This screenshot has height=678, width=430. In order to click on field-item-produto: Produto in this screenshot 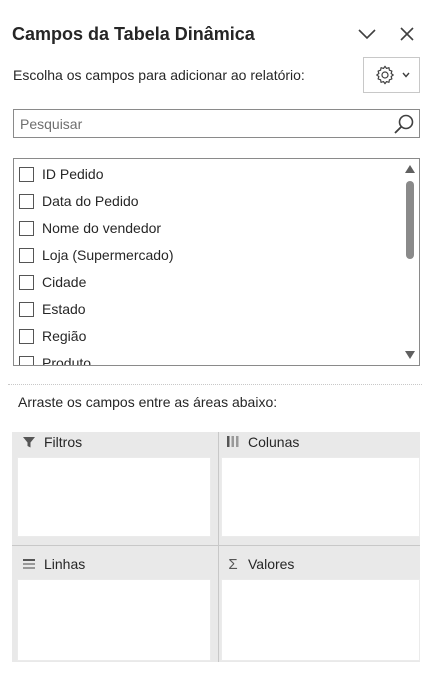, I will do `click(55, 359)`.